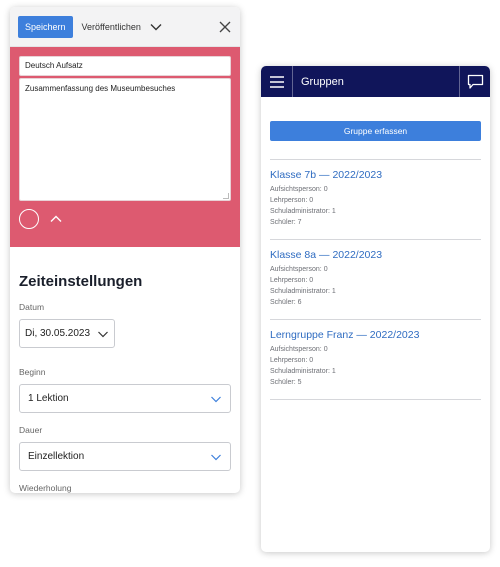 This screenshot has height=567, width=500. Describe the element at coordinates (286, 222) in the screenshot. I see `student-count: Schüler: 7` at that location.